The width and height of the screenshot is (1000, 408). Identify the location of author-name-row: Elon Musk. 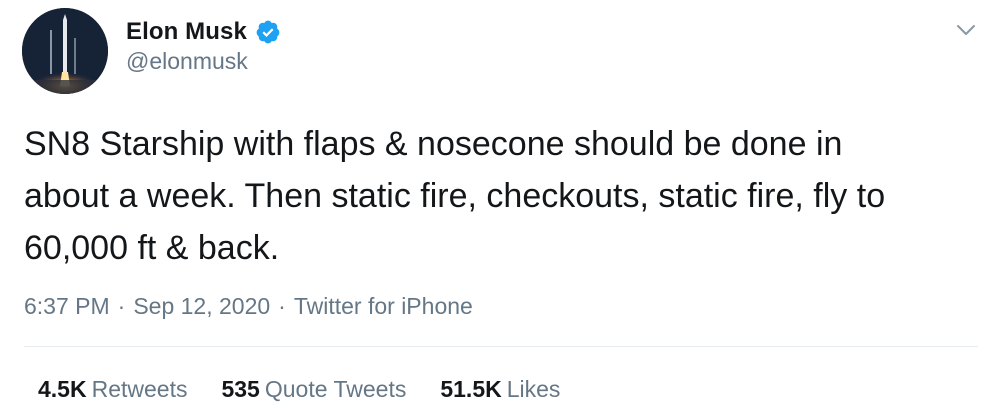
(203, 32).